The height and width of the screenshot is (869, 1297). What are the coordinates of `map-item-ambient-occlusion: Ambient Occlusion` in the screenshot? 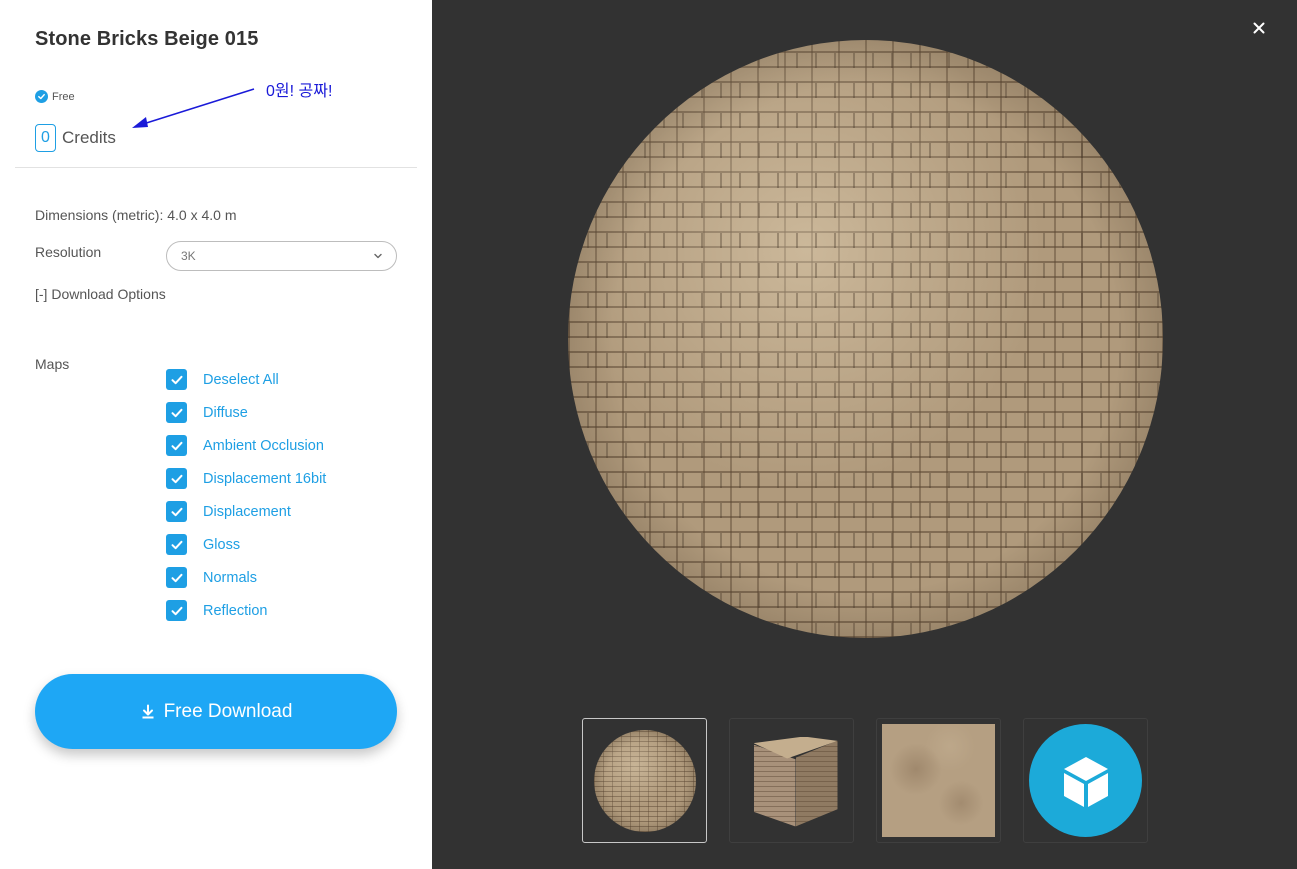 It's located at (276, 445).